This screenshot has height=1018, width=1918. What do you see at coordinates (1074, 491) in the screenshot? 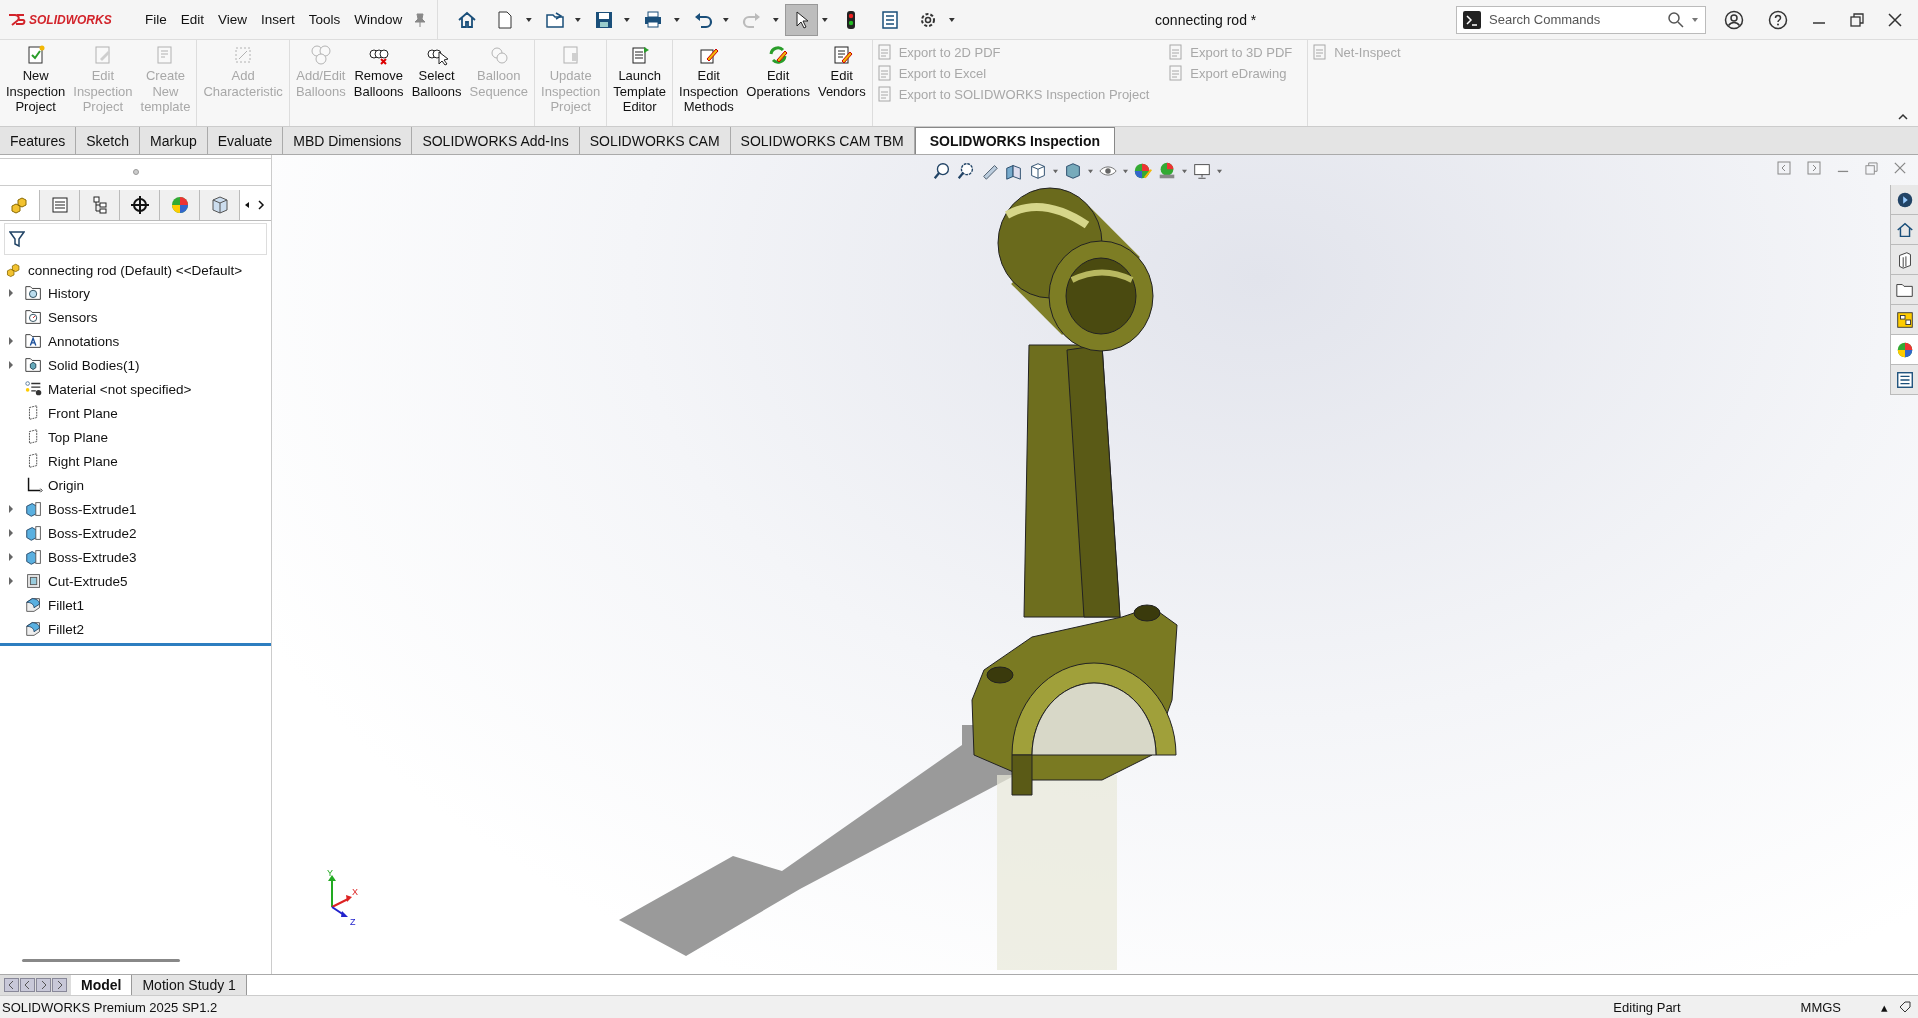
I see `connecting-rod-drawing` at bounding box center [1074, 491].